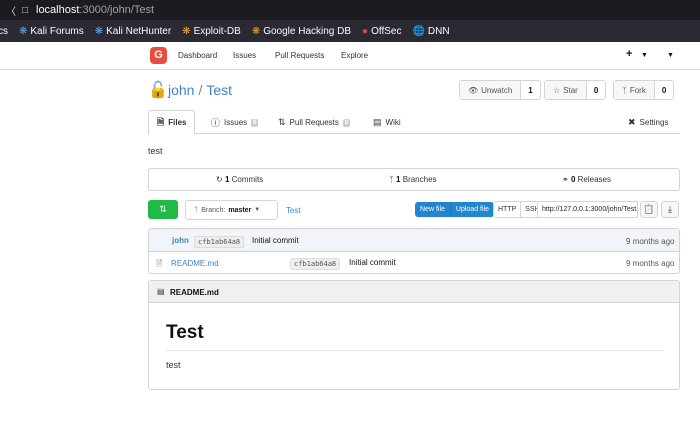  What do you see at coordinates (634, 90) in the screenshot?
I see `fork-button: ᛉ Fork` at bounding box center [634, 90].